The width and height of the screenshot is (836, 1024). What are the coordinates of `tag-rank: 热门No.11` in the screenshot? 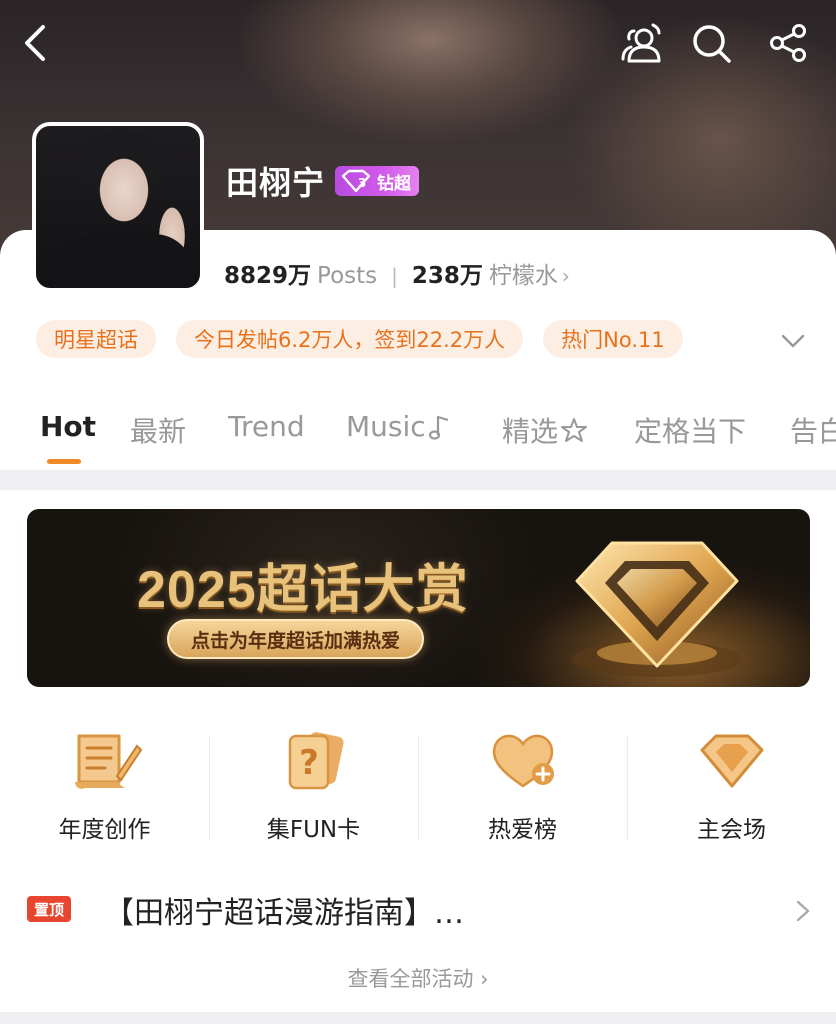 It's located at (613, 339).